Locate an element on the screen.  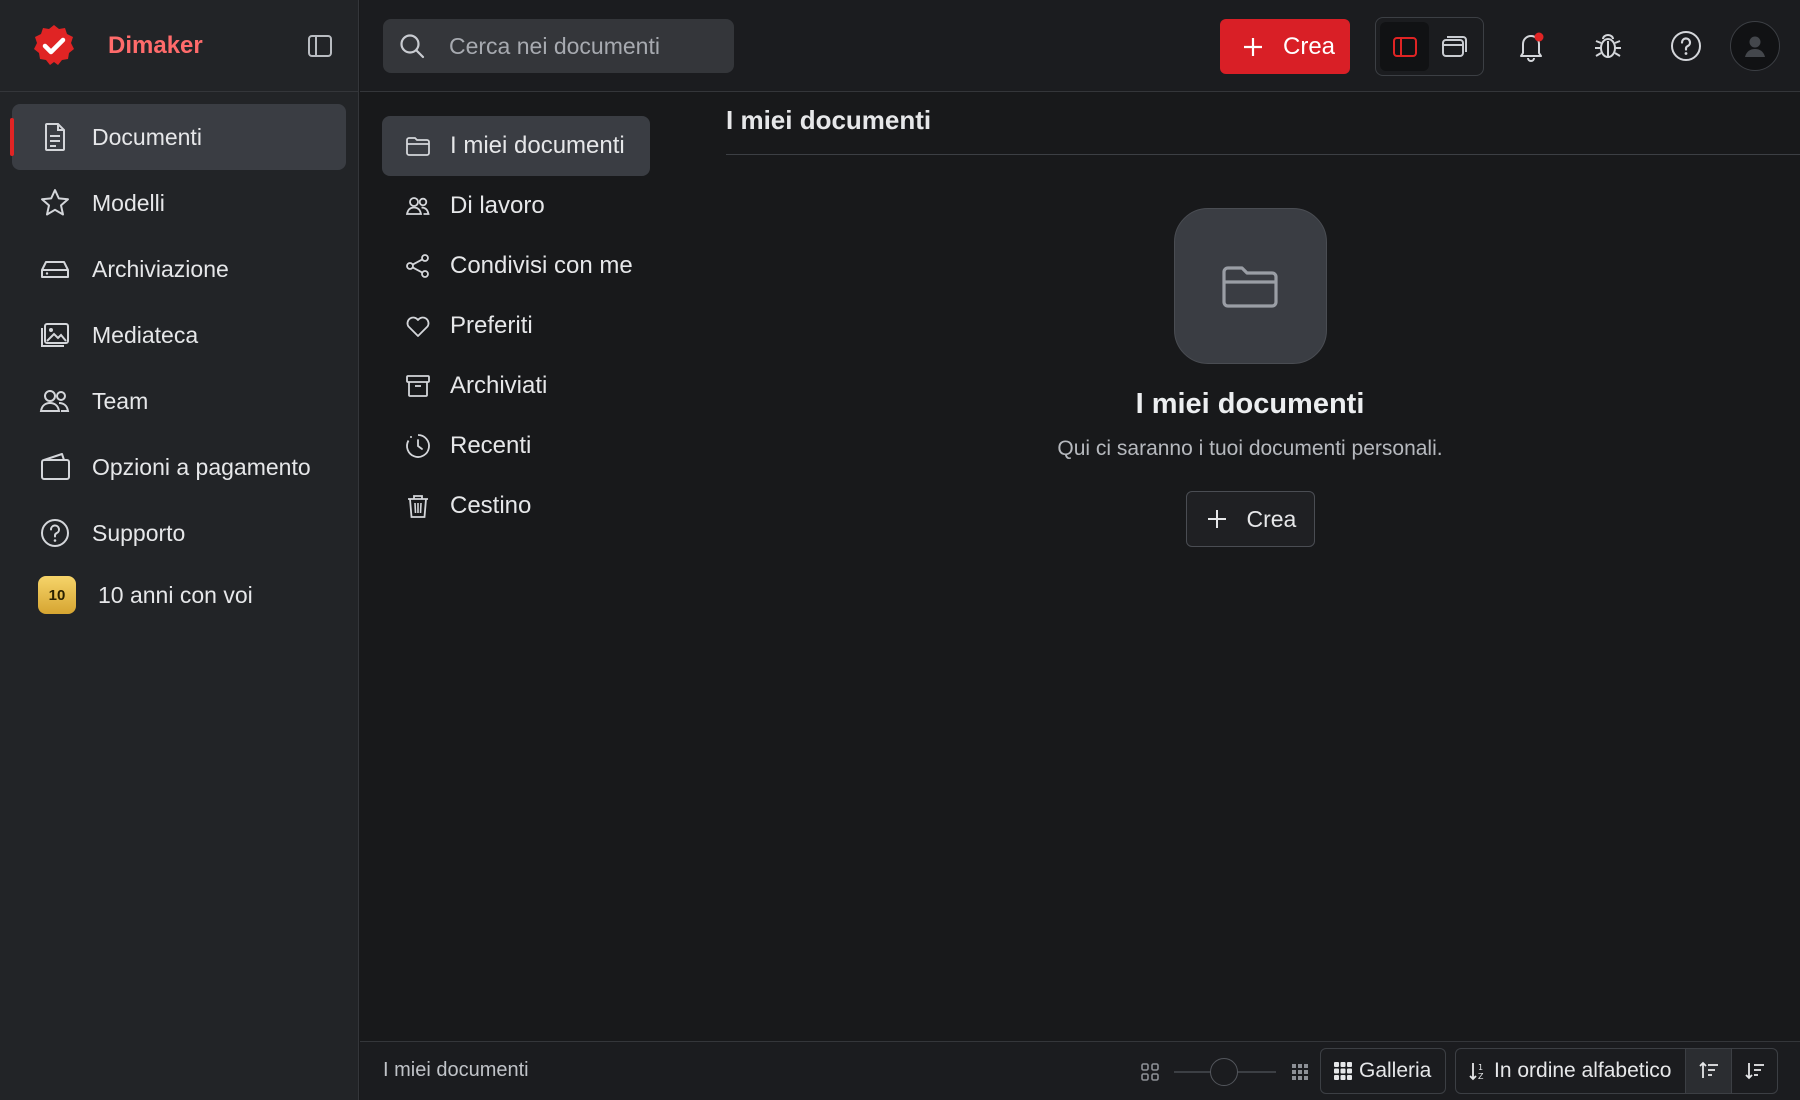
doc-nav-item-archiviati: Archiviati is located at coordinates (516, 386).